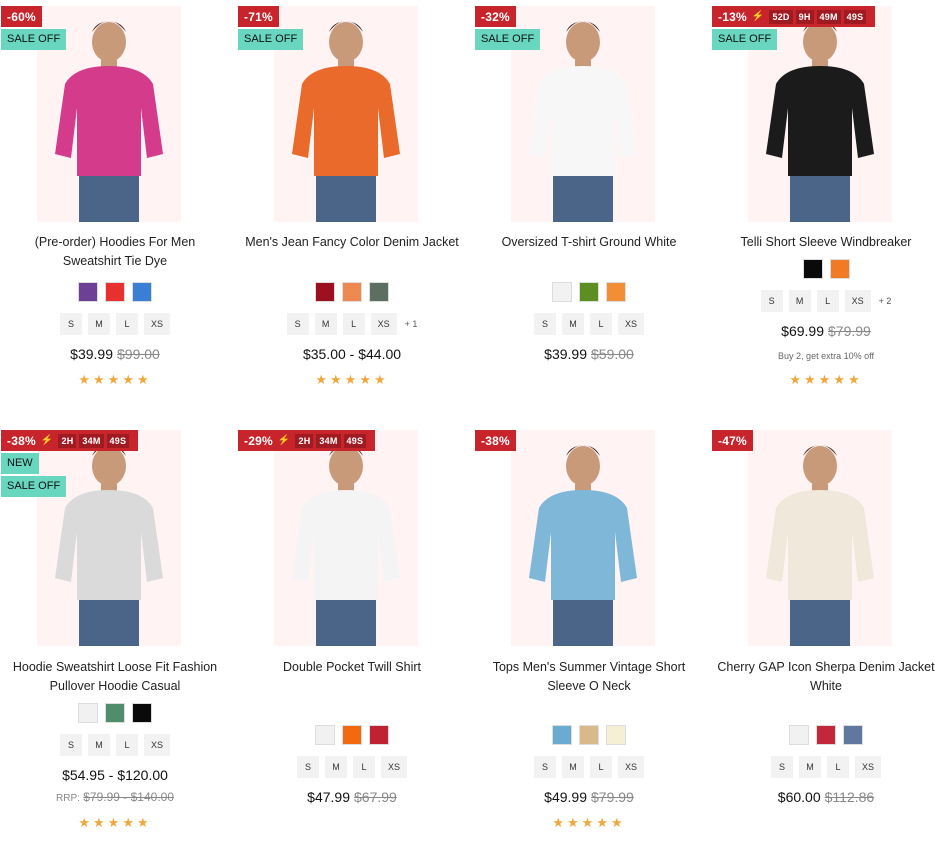  Describe the element at coordinates (352, 797) in the screenshot. I see `price-row: $47.99 $67.99` at that location.